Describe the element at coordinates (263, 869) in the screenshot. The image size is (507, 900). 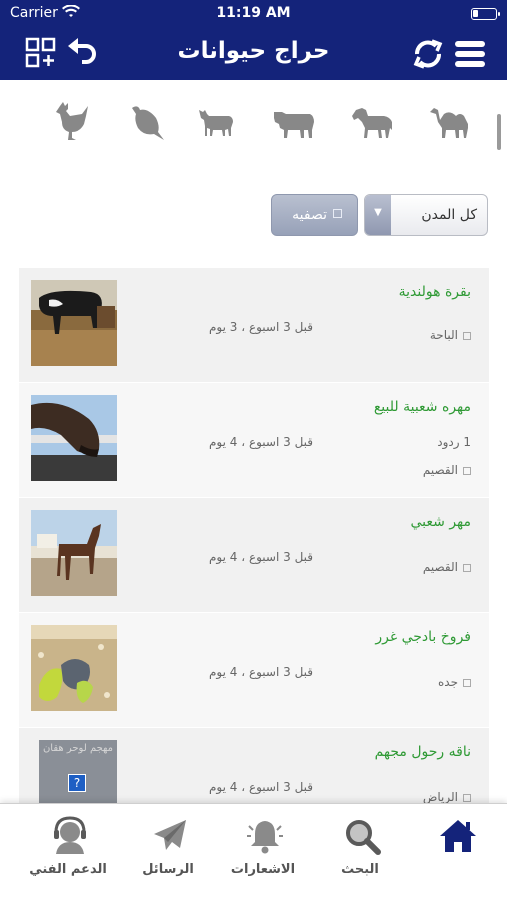
I see `tab-notifications-label: الاشعارات` at that location.